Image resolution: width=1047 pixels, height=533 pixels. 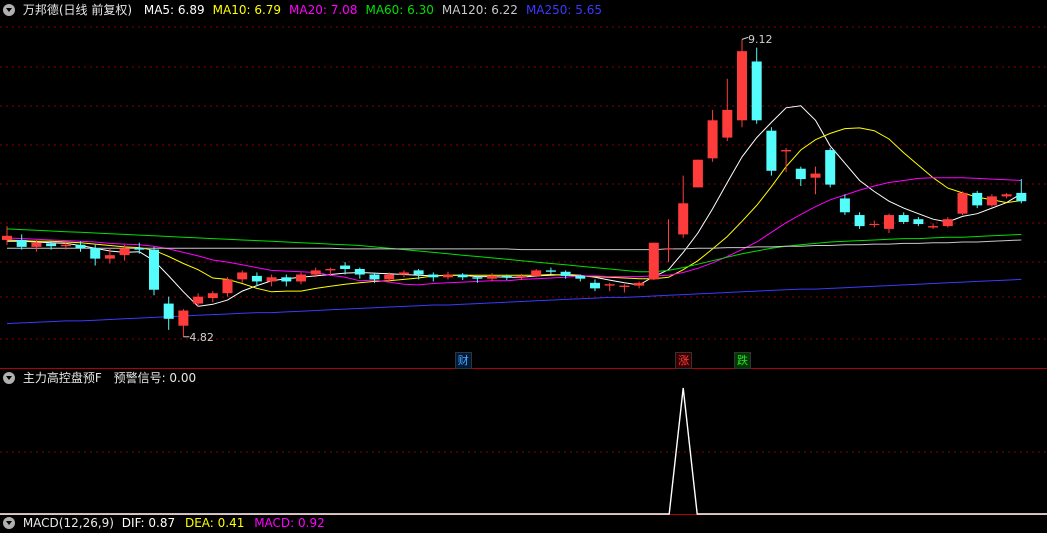 What do you see at coordinates (760, 40) in the screenshot?
I see `high-price-label: 9.12` at bounding box center [760, 40].